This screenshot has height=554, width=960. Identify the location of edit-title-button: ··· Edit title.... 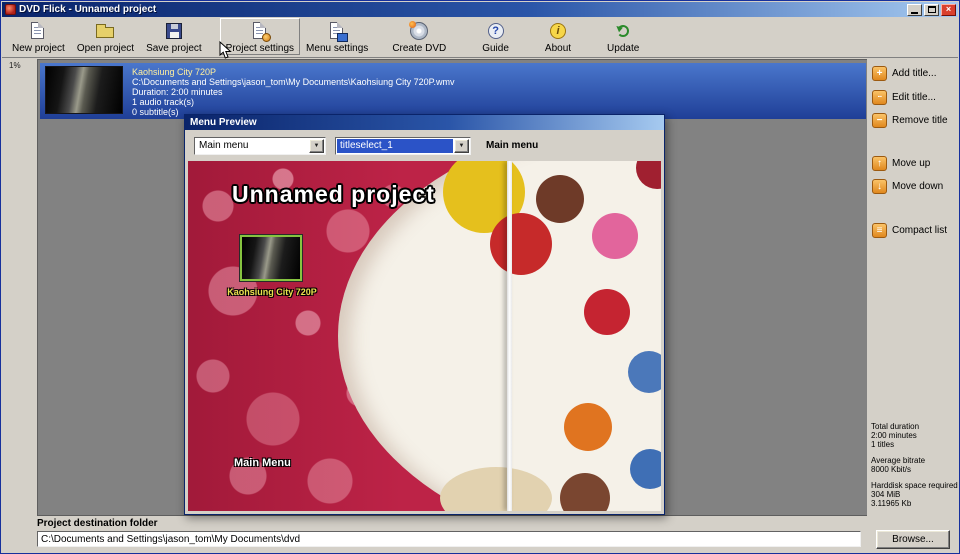
(904, 97).